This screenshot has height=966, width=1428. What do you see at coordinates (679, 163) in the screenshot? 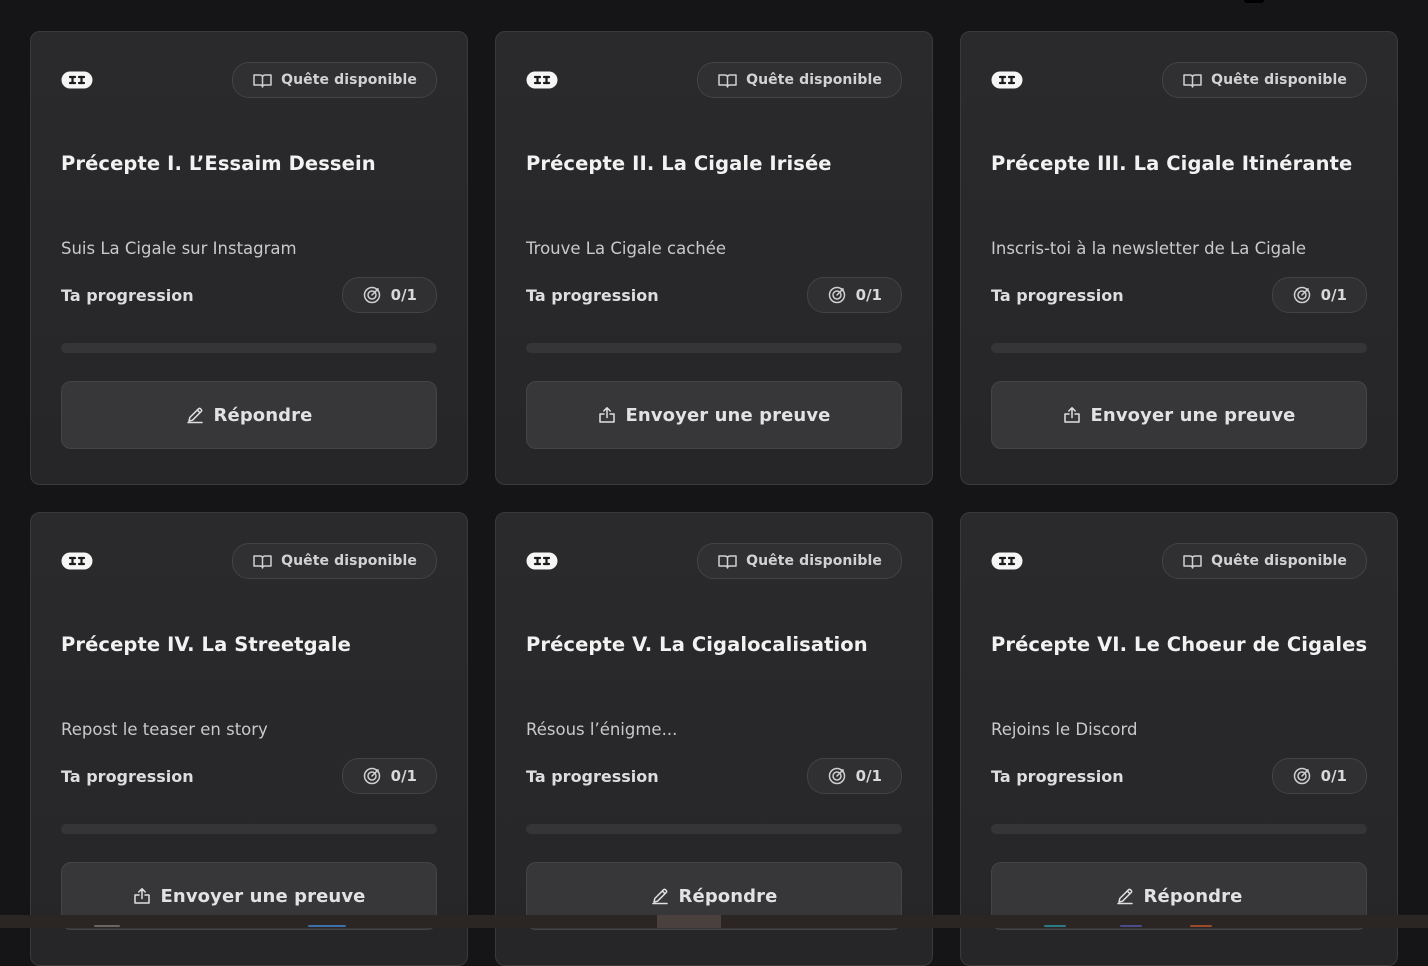
I see `card-title: Précepte II. La Cigale Irisée` at bounding box center [679, 163].